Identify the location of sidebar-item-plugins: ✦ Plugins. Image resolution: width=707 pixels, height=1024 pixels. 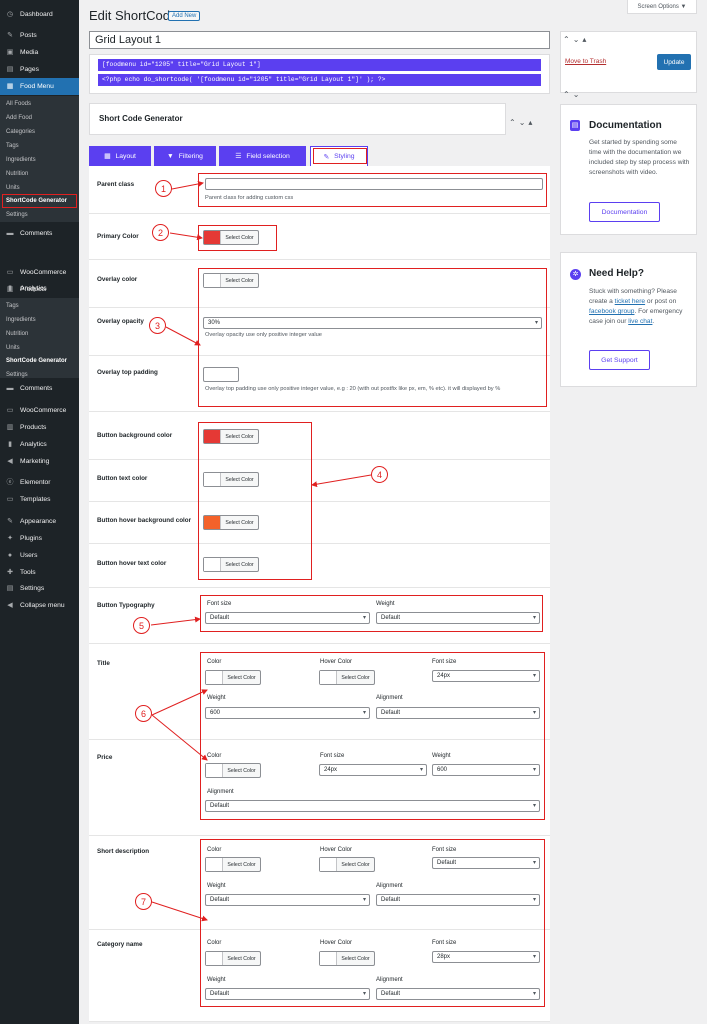
(39, 538).